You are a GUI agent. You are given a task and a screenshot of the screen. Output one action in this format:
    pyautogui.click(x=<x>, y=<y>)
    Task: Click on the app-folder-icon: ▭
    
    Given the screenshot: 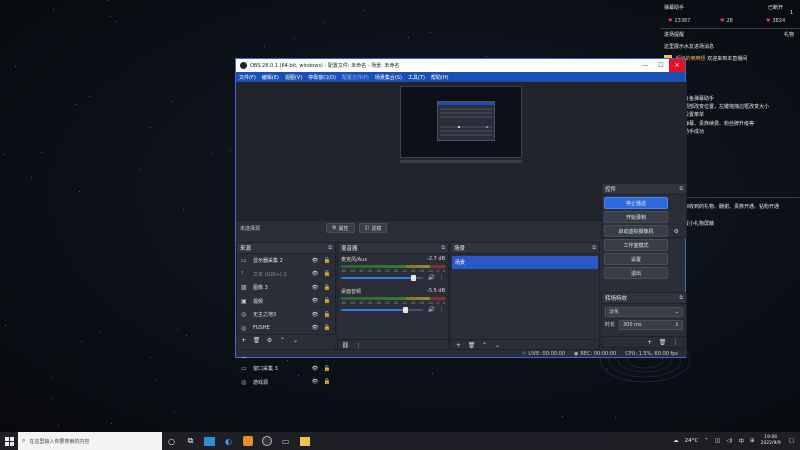 What is the action you would take?
    pyautogui.click(x=285, y=441)
    